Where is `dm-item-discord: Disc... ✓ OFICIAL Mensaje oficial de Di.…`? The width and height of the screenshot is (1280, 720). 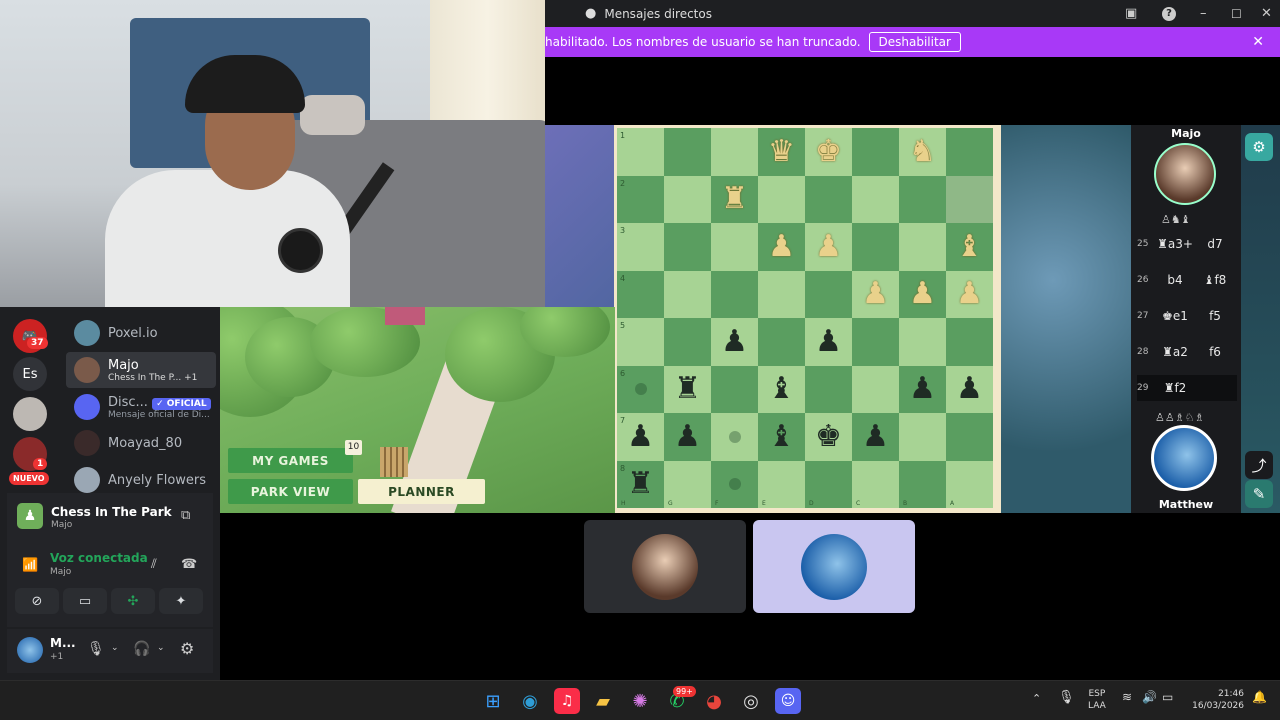 dm-item-discord: Disc... ✓ OFICIAL Mensaje oficial de Di.… is located at coordinates (141, 407).